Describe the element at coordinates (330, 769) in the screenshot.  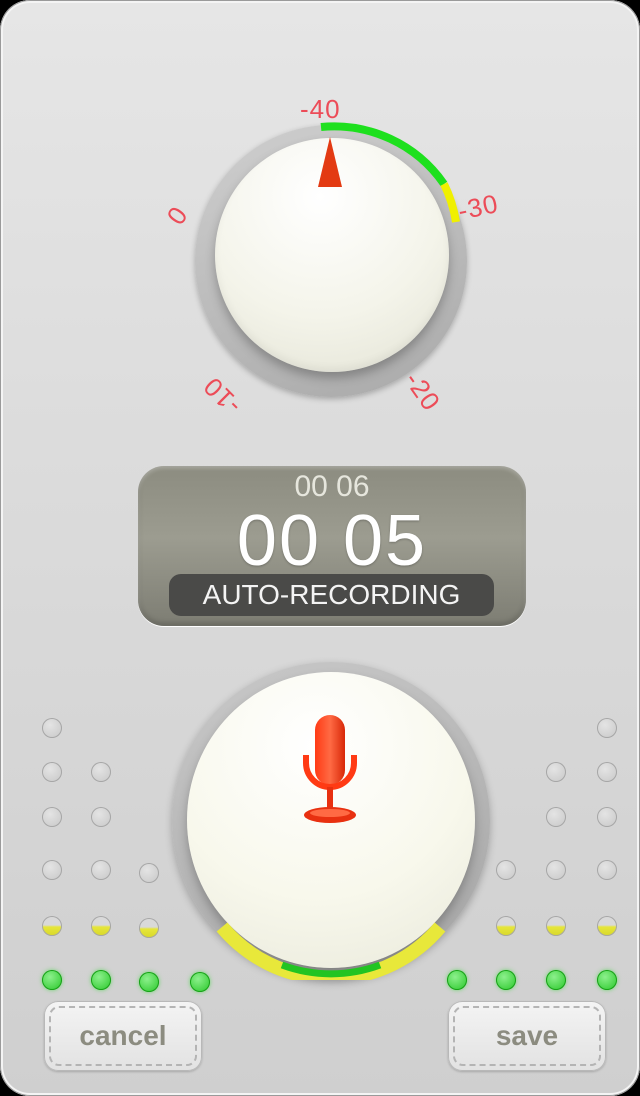
I see `microphone-icon` at that location.